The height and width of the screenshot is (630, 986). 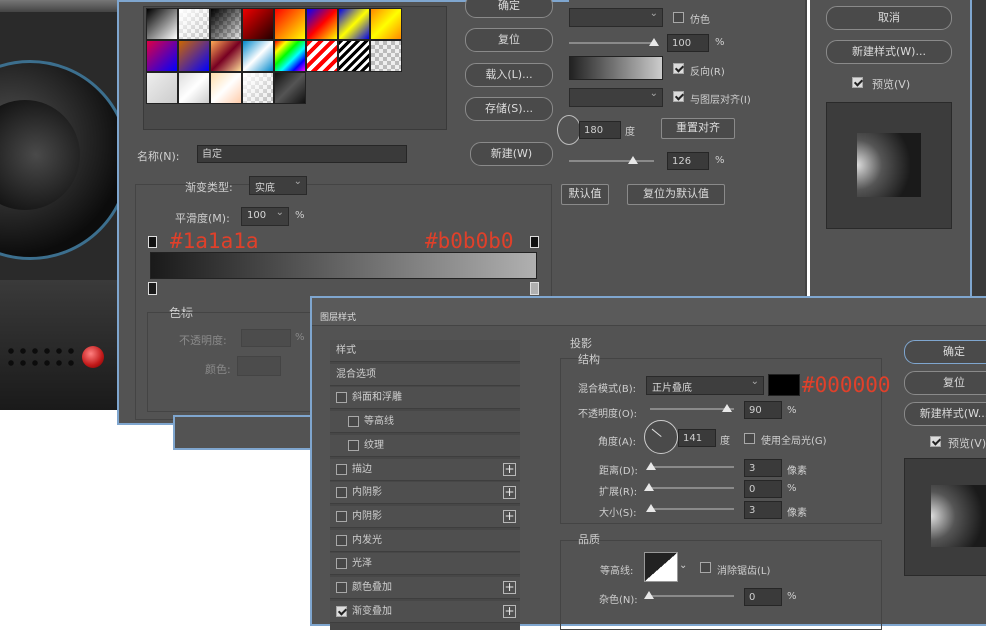 I want to click on distance-slider, so click(x=692, y=467).